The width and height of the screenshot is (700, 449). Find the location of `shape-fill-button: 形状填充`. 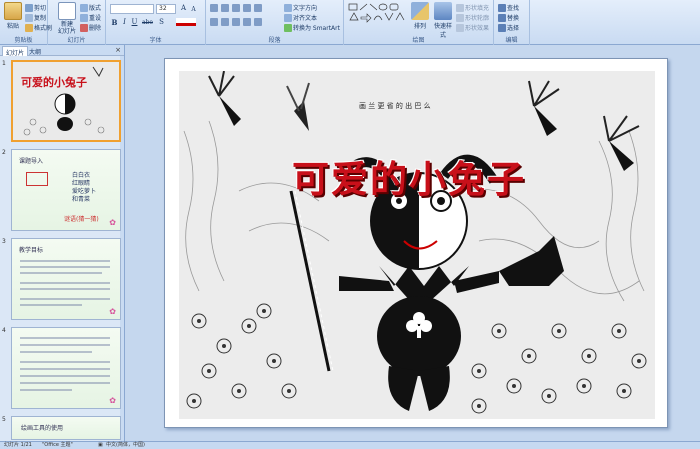

shape-fill-button: 形状填充 is located at coordinates (472, 7).